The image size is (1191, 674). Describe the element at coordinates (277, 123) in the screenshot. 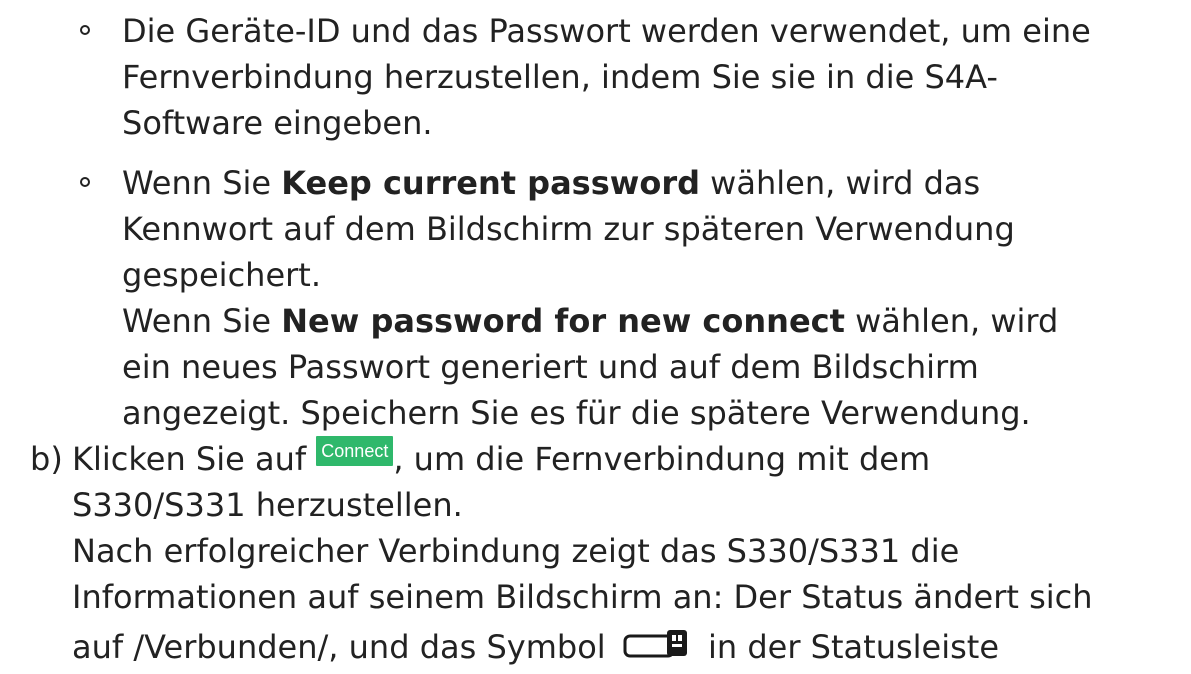

I see `text-line: Software eingeben.` at that location.